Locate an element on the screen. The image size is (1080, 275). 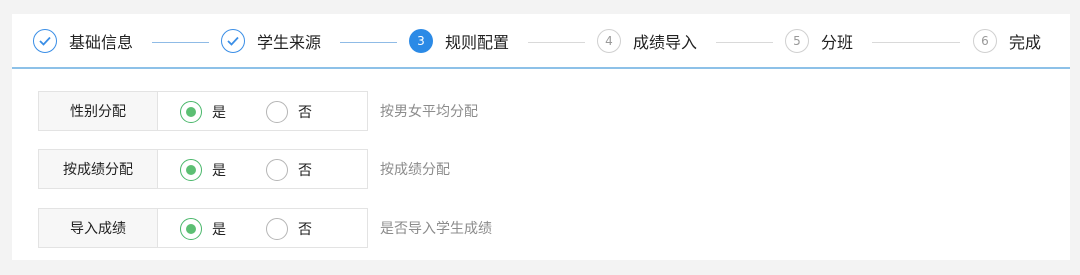
step-number-badge: 3 is located at coordinates (421, 41).